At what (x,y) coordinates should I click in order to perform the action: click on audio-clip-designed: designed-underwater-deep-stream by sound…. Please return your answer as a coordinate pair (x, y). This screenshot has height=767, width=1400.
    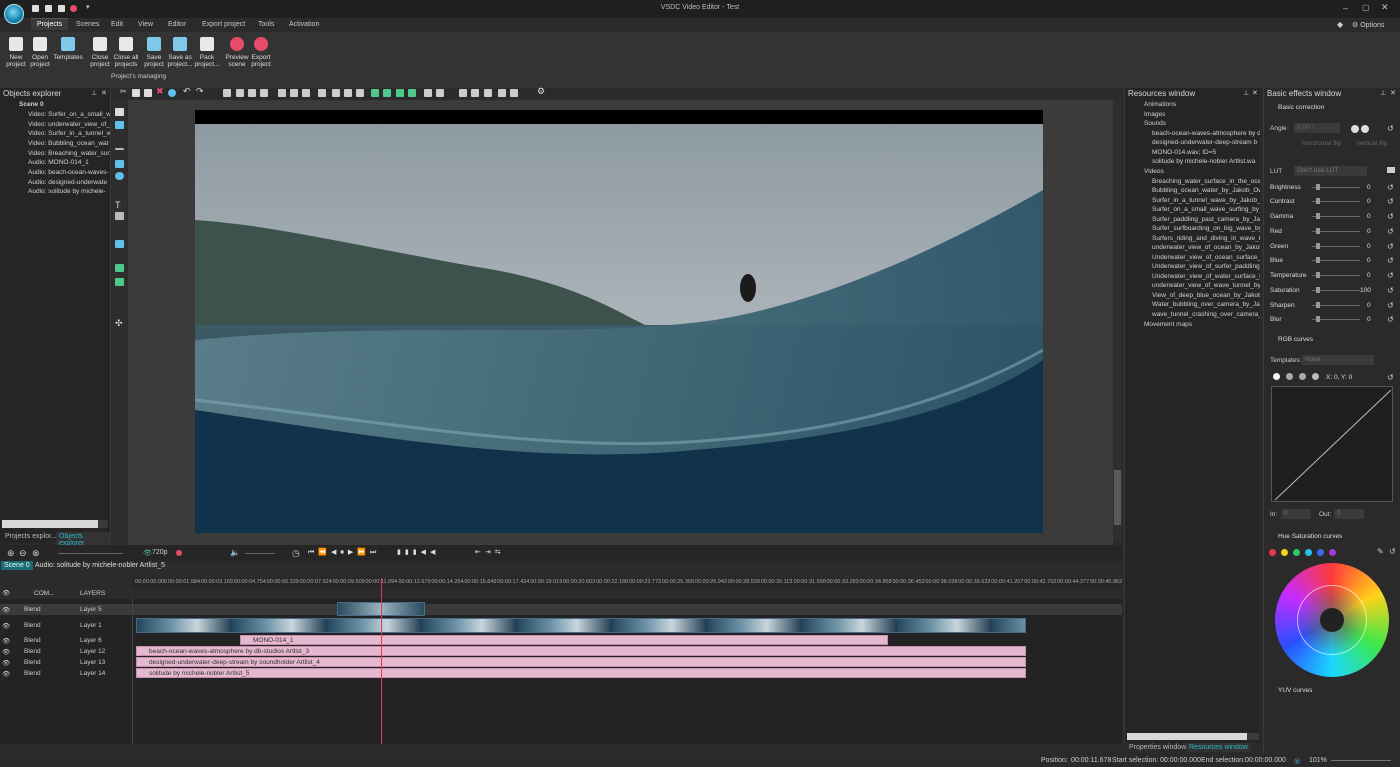
    Looking at the image, I should click on (581, 662).